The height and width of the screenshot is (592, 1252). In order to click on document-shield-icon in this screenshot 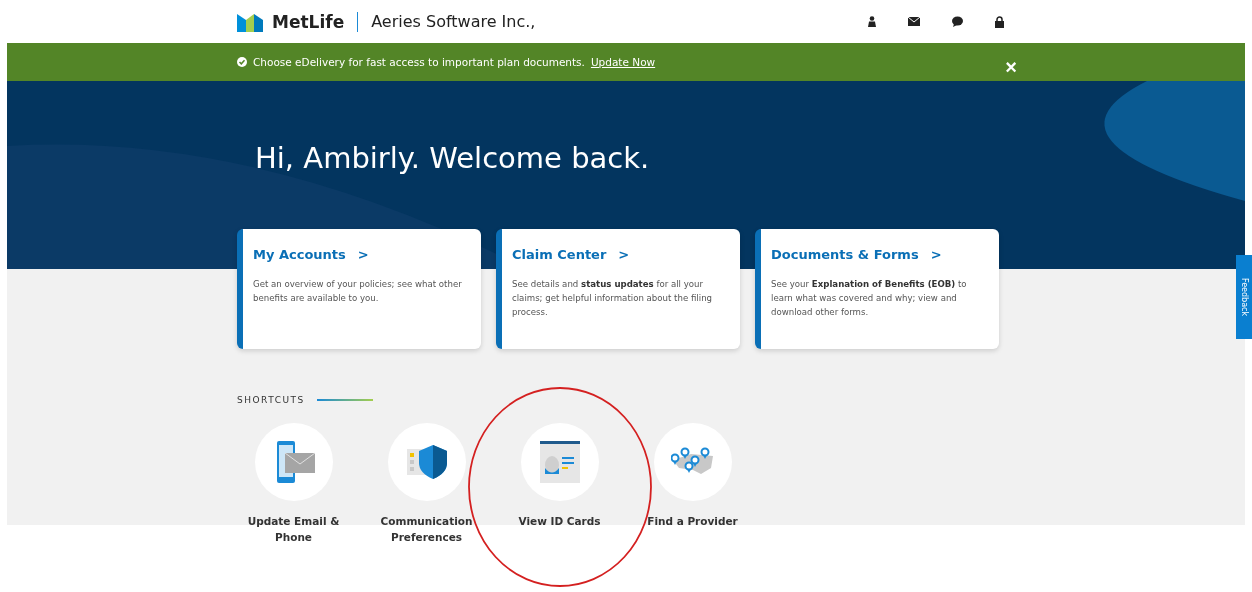, I will do `click(426, 462)`.